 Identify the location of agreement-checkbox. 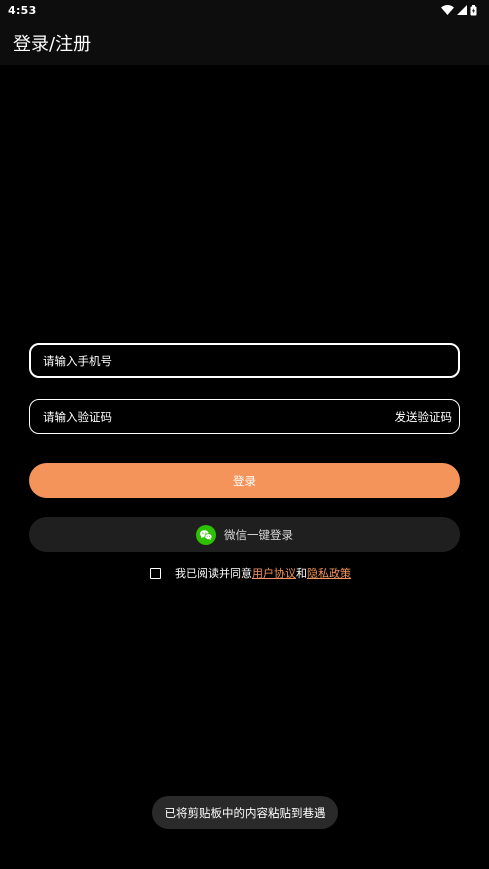
(155, 573).